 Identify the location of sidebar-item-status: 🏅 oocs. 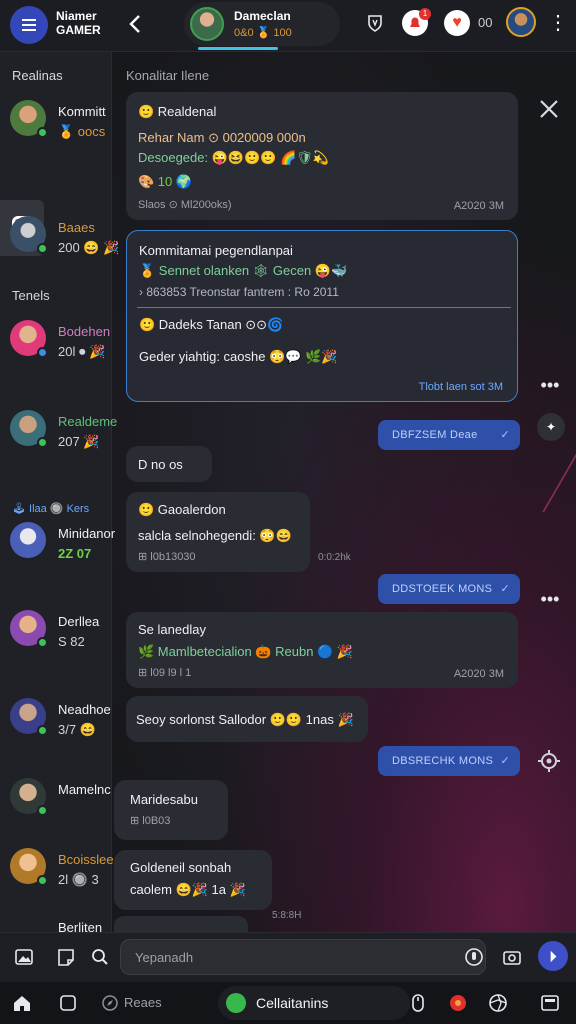
(82, 131).